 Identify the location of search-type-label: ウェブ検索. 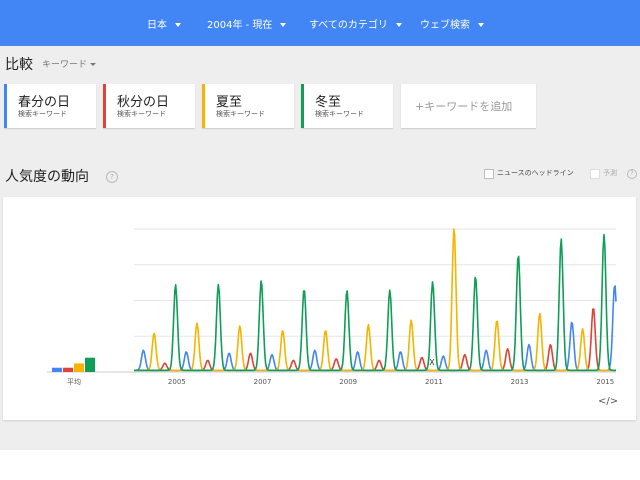
(445, 25).